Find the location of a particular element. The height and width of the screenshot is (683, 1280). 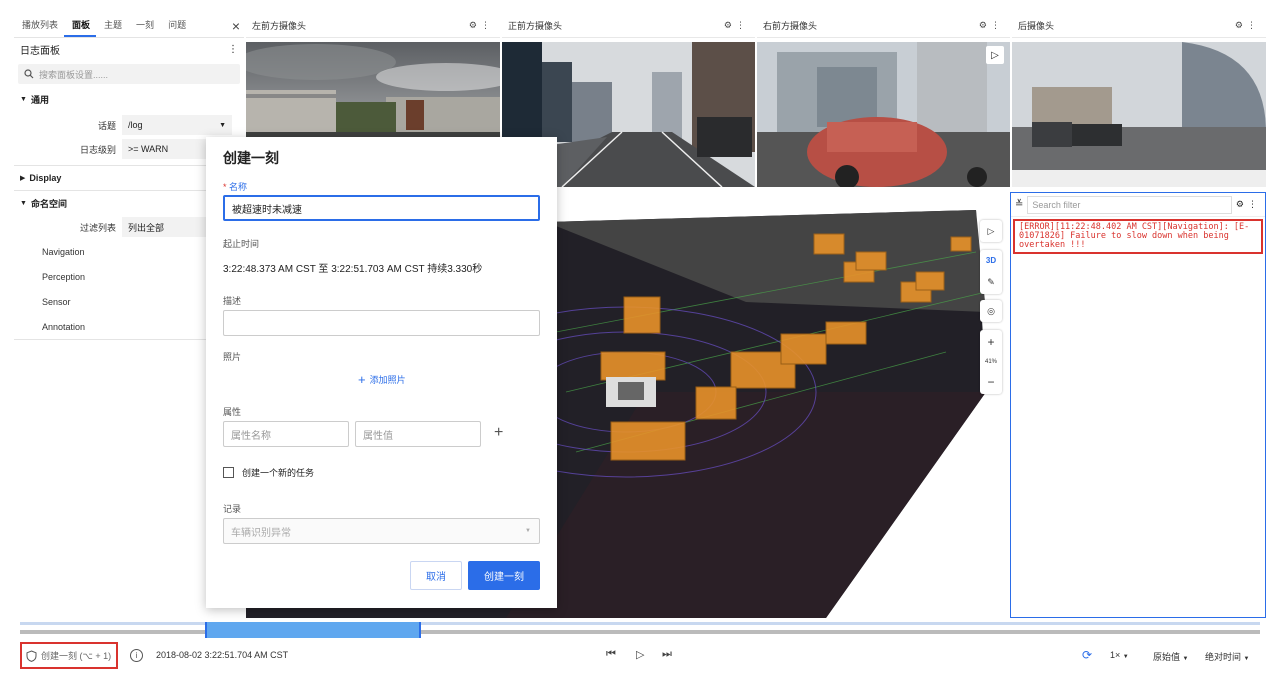

topic-row: 话题 /log ▼ is located at coordinates (129, 125).